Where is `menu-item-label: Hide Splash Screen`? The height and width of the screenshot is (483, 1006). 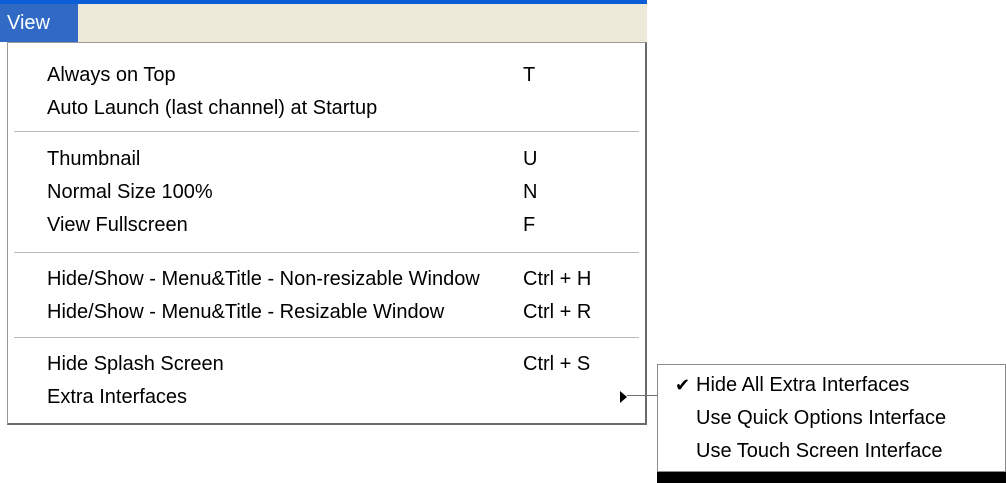 menu-item-label: Hide Splash Screen is located at coordinates (135, 363).